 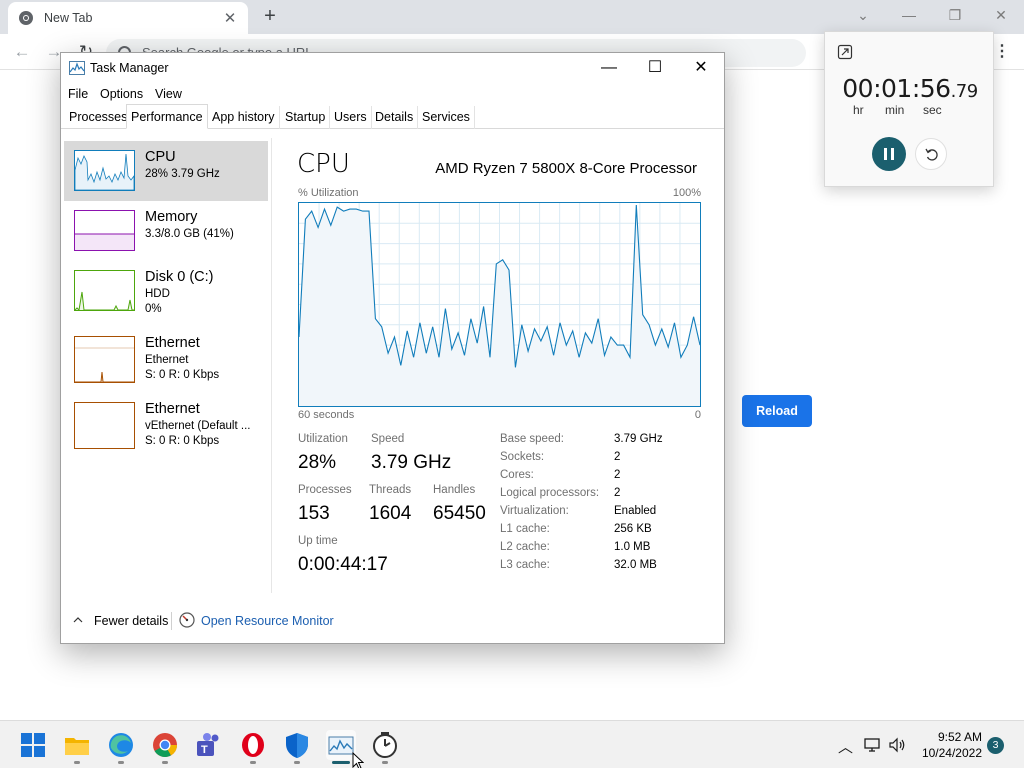 What do you see at coordinates (78, 620) in the screenshot?
I see `chevron-up-icon` at bounding box center [78, 620].